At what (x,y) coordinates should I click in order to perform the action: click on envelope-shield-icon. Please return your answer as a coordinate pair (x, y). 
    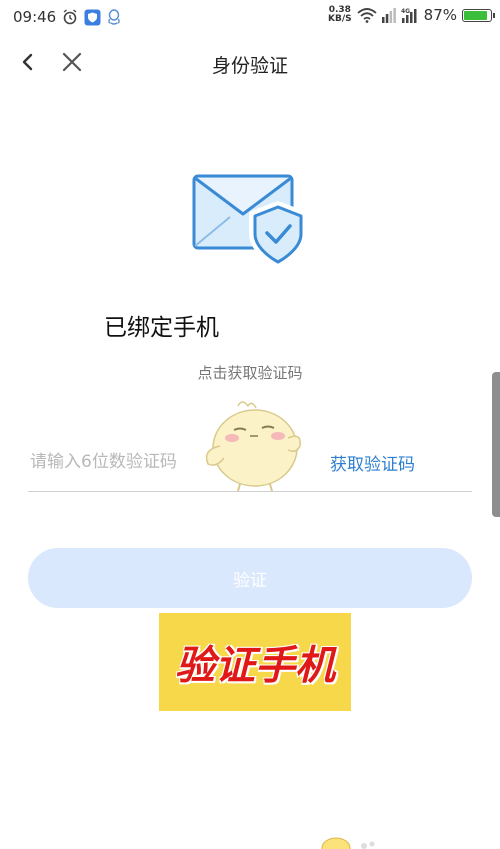
    Looking at the image, I should click on (249, 221).